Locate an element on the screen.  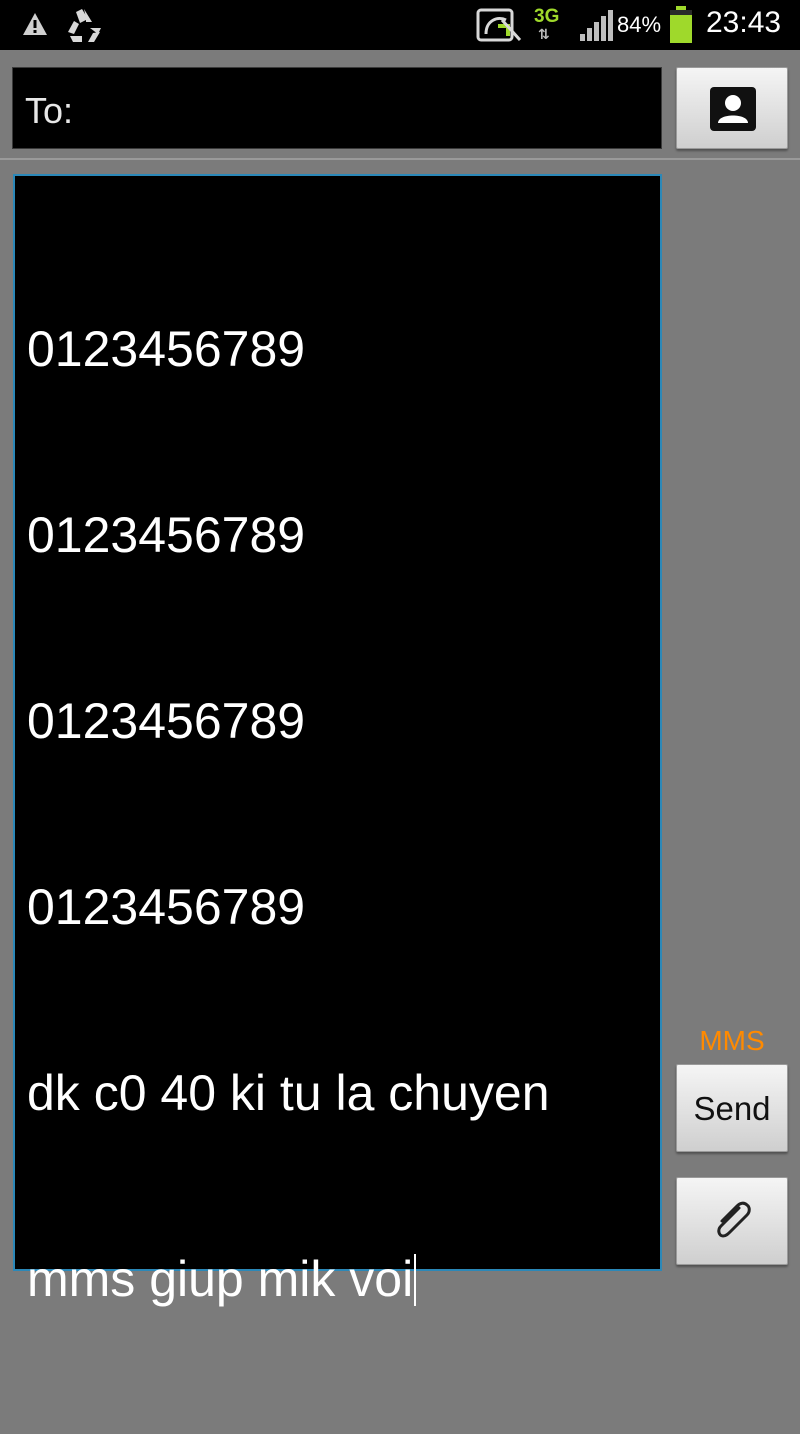
battery-percent: 84% is located at coordinates (639, 24).